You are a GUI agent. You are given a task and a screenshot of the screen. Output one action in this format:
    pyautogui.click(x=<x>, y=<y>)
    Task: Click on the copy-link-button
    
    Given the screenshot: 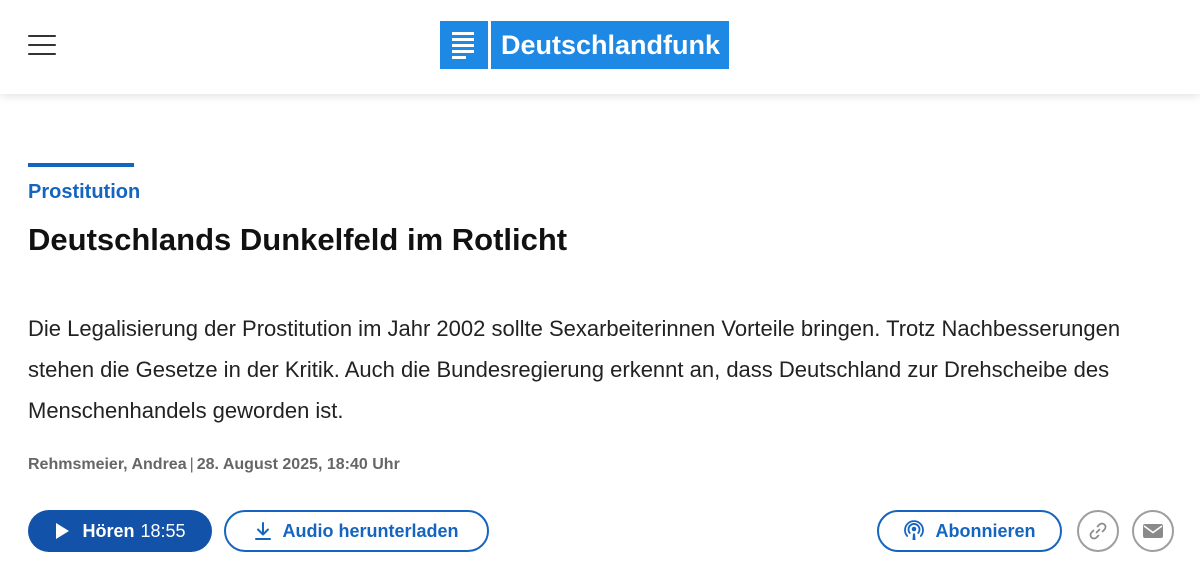 What is the action you would take?
    pyautogui.click(x=1098, y=531)
    